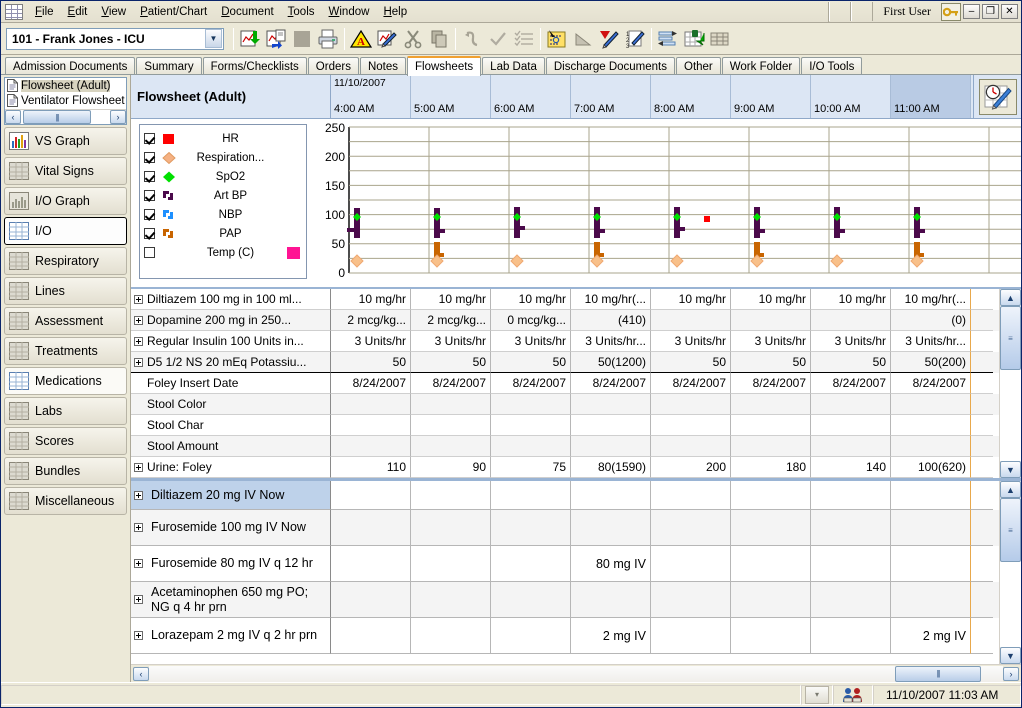 The height and width of the screenshot is (708, 1022). I want to click on table-row: Stool Char, so click(565, 425).